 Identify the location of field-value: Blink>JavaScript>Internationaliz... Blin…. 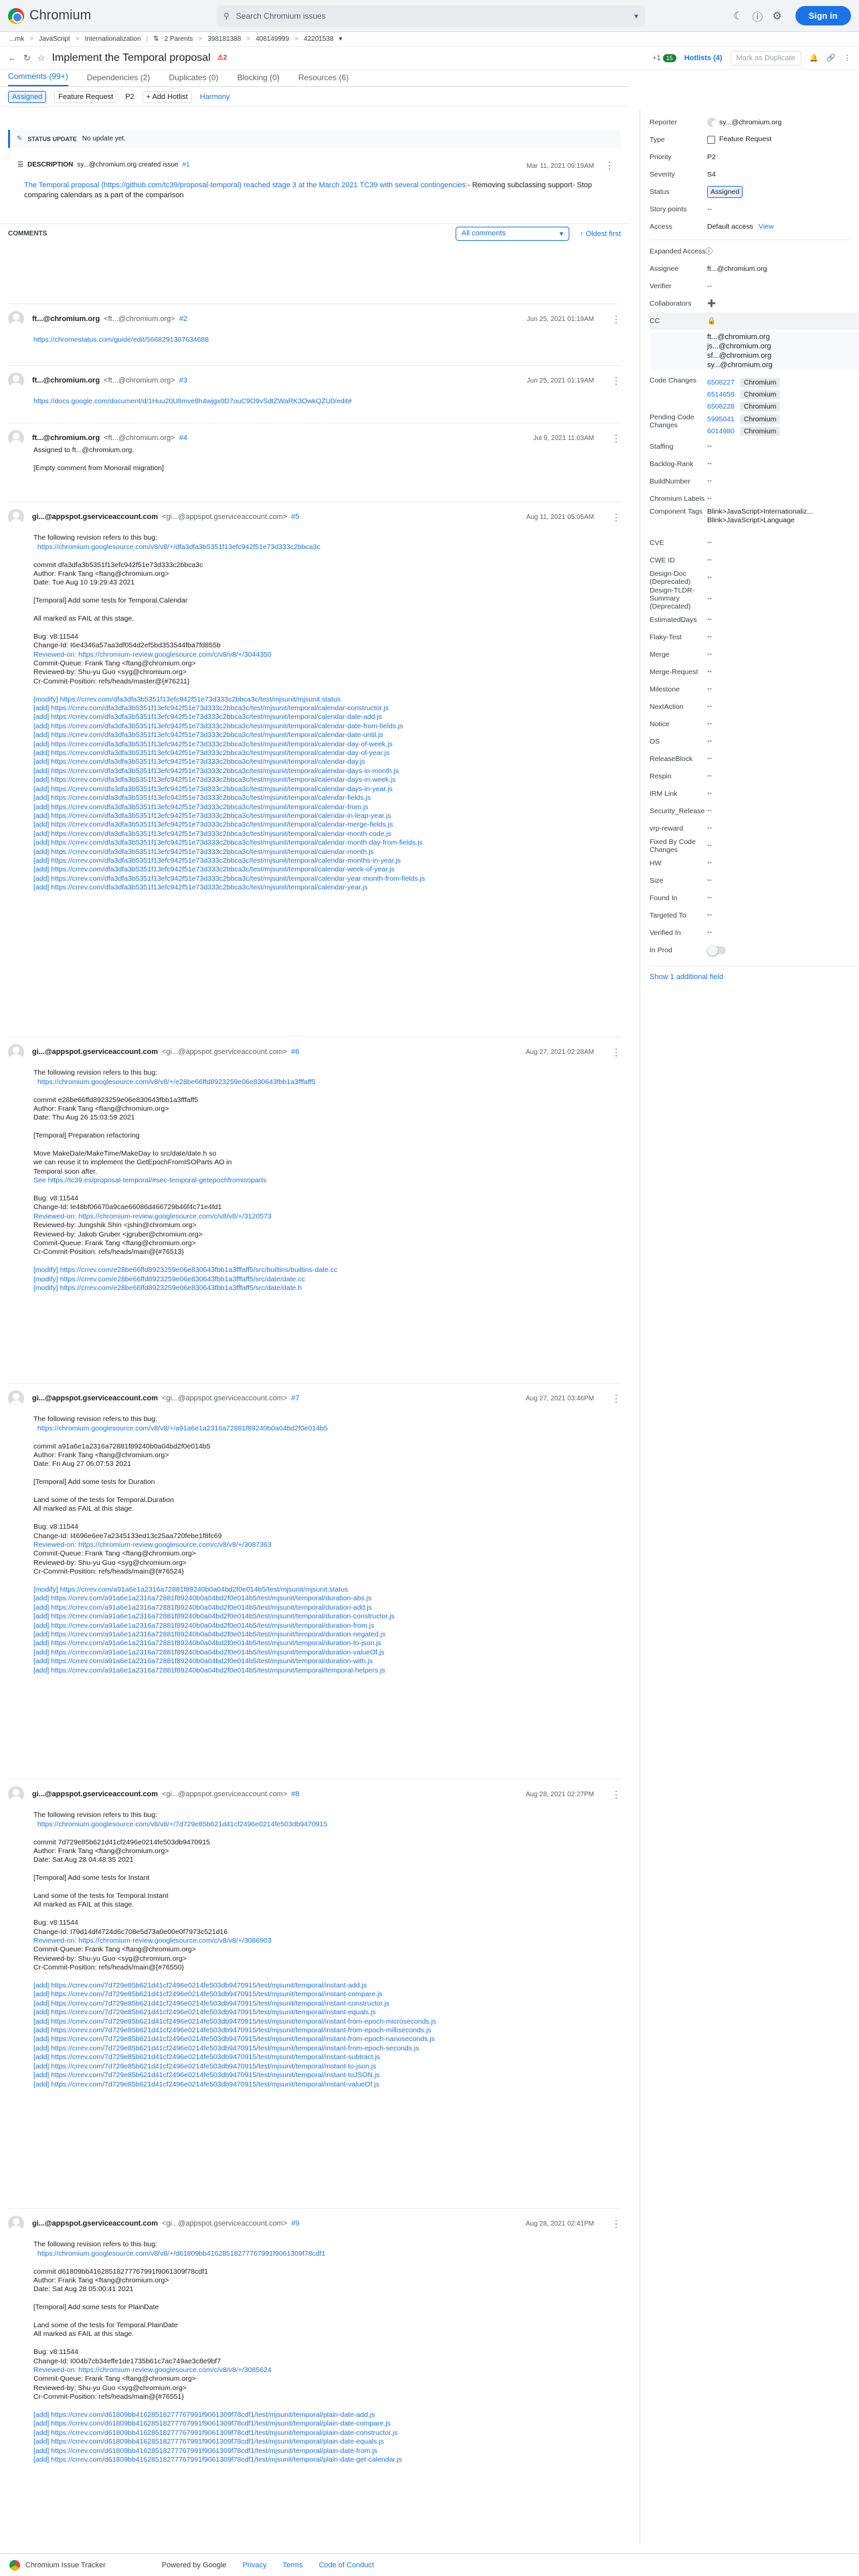
(760, 517).